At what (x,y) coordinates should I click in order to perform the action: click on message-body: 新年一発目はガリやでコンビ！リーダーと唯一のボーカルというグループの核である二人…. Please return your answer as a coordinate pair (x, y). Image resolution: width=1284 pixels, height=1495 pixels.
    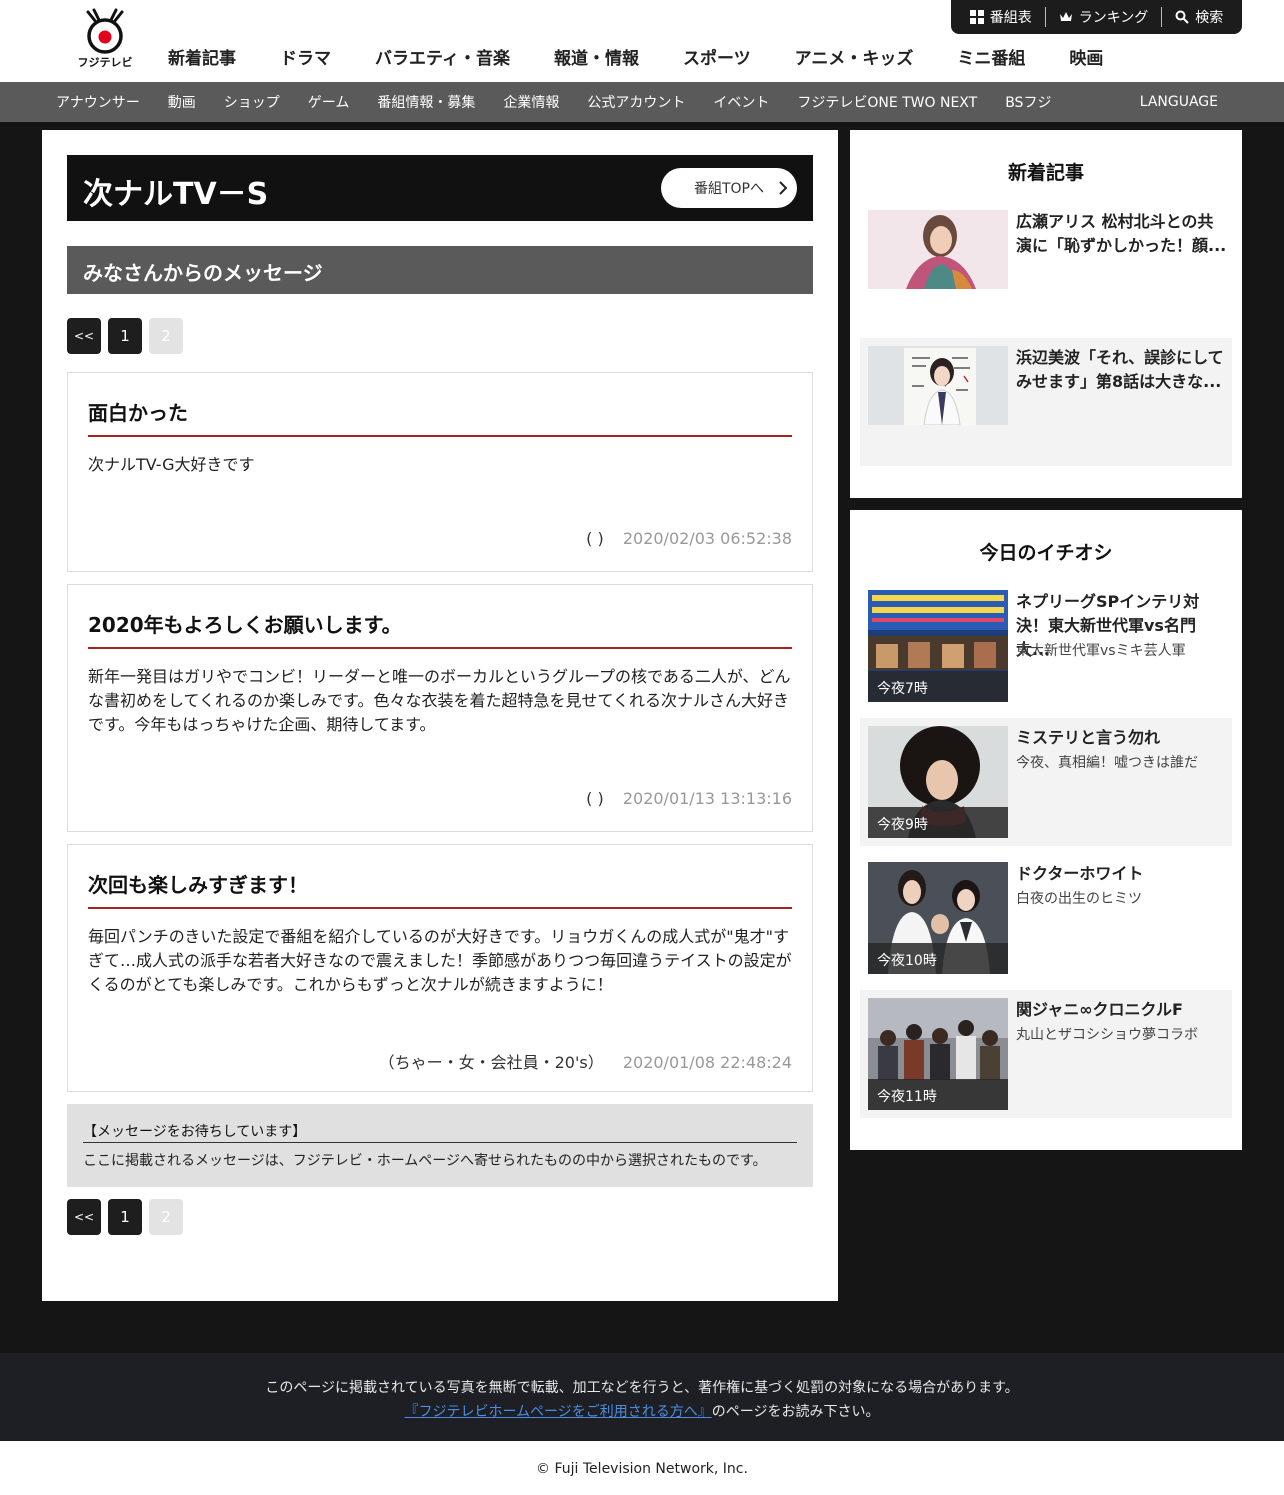
    Looking at the image, I should click on (439, 700).